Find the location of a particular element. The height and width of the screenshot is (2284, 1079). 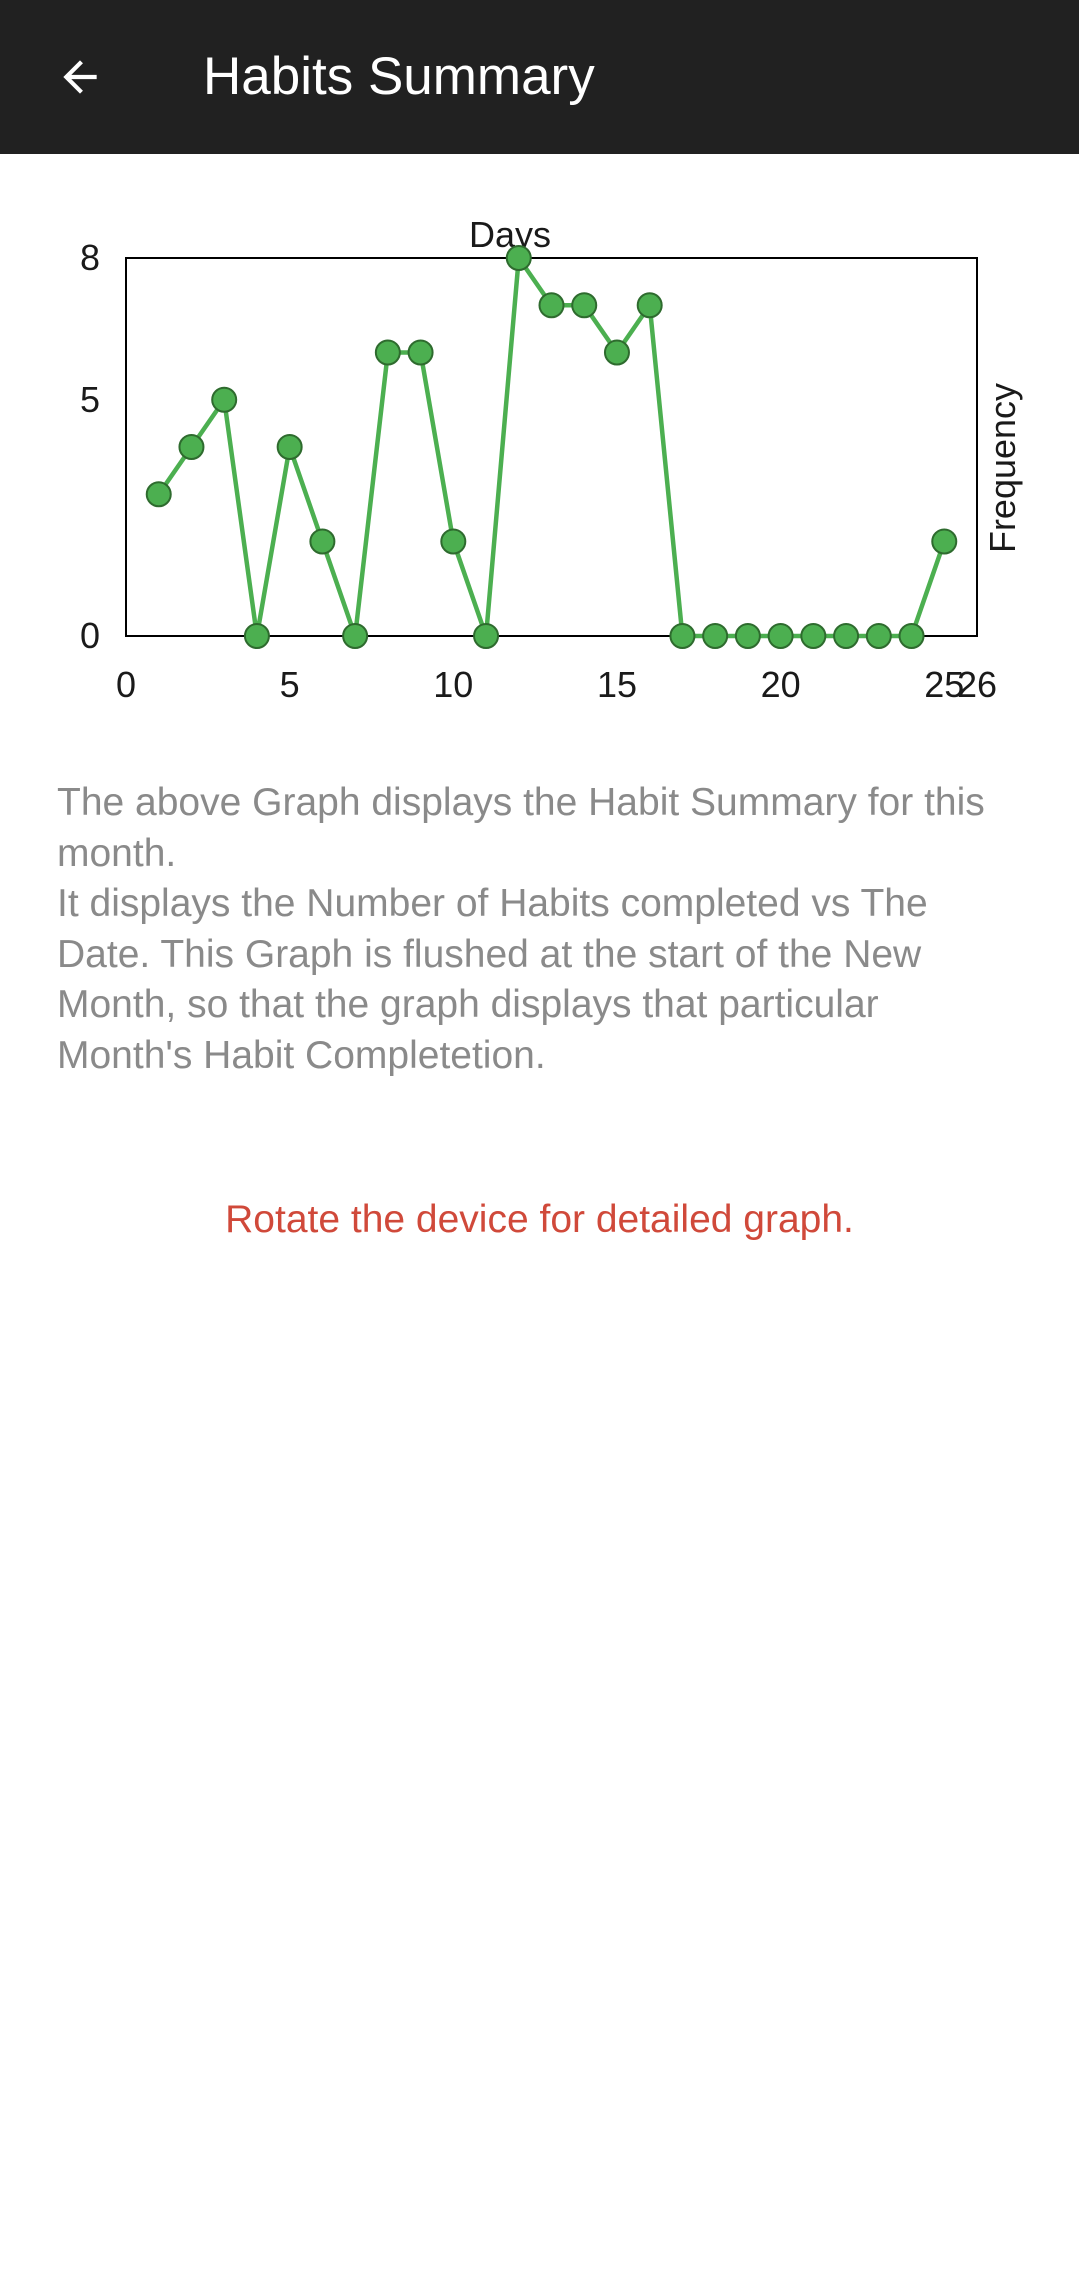

y-tick-labels: 0 5 8 is located at coordinates (90, 446).